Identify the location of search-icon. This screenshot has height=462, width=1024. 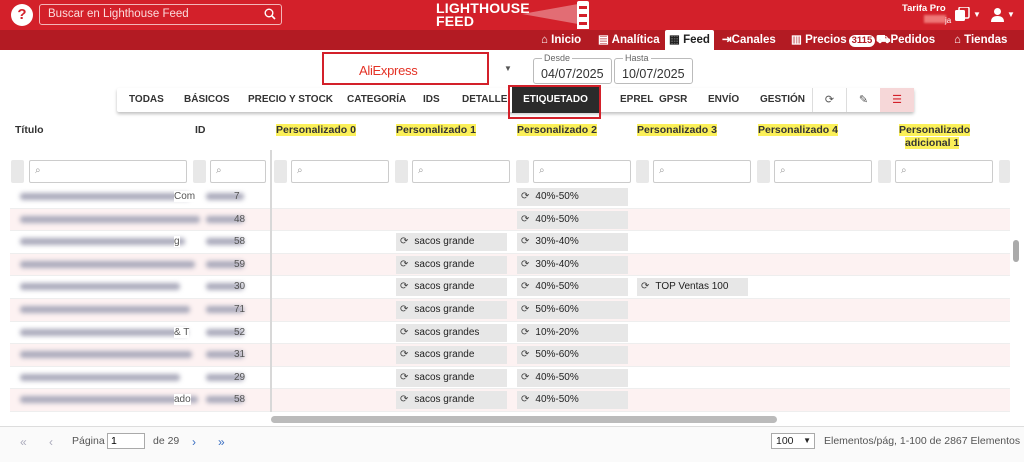
(270, 15).